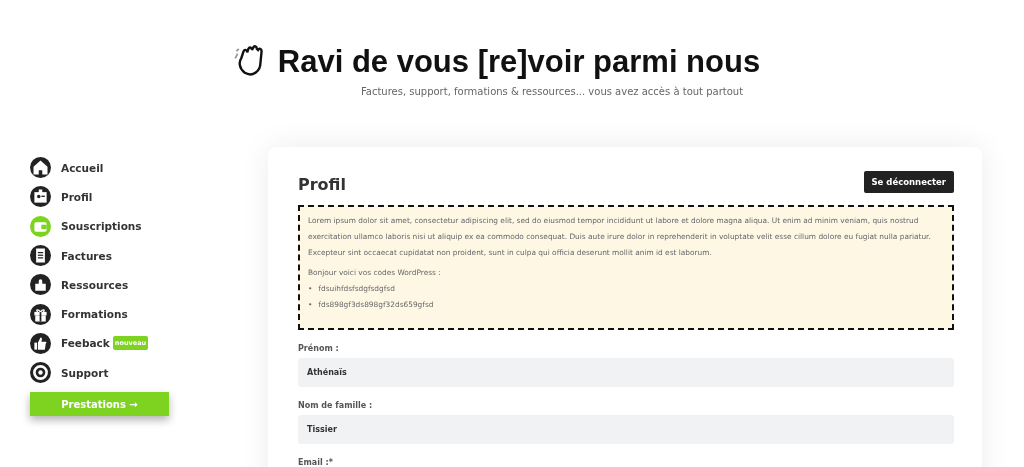 The image size is (1024, 467). I want to click on page-subtitle: Factures, support, formations & ressources... vous avez accès à tout partout, so click(552, 91).